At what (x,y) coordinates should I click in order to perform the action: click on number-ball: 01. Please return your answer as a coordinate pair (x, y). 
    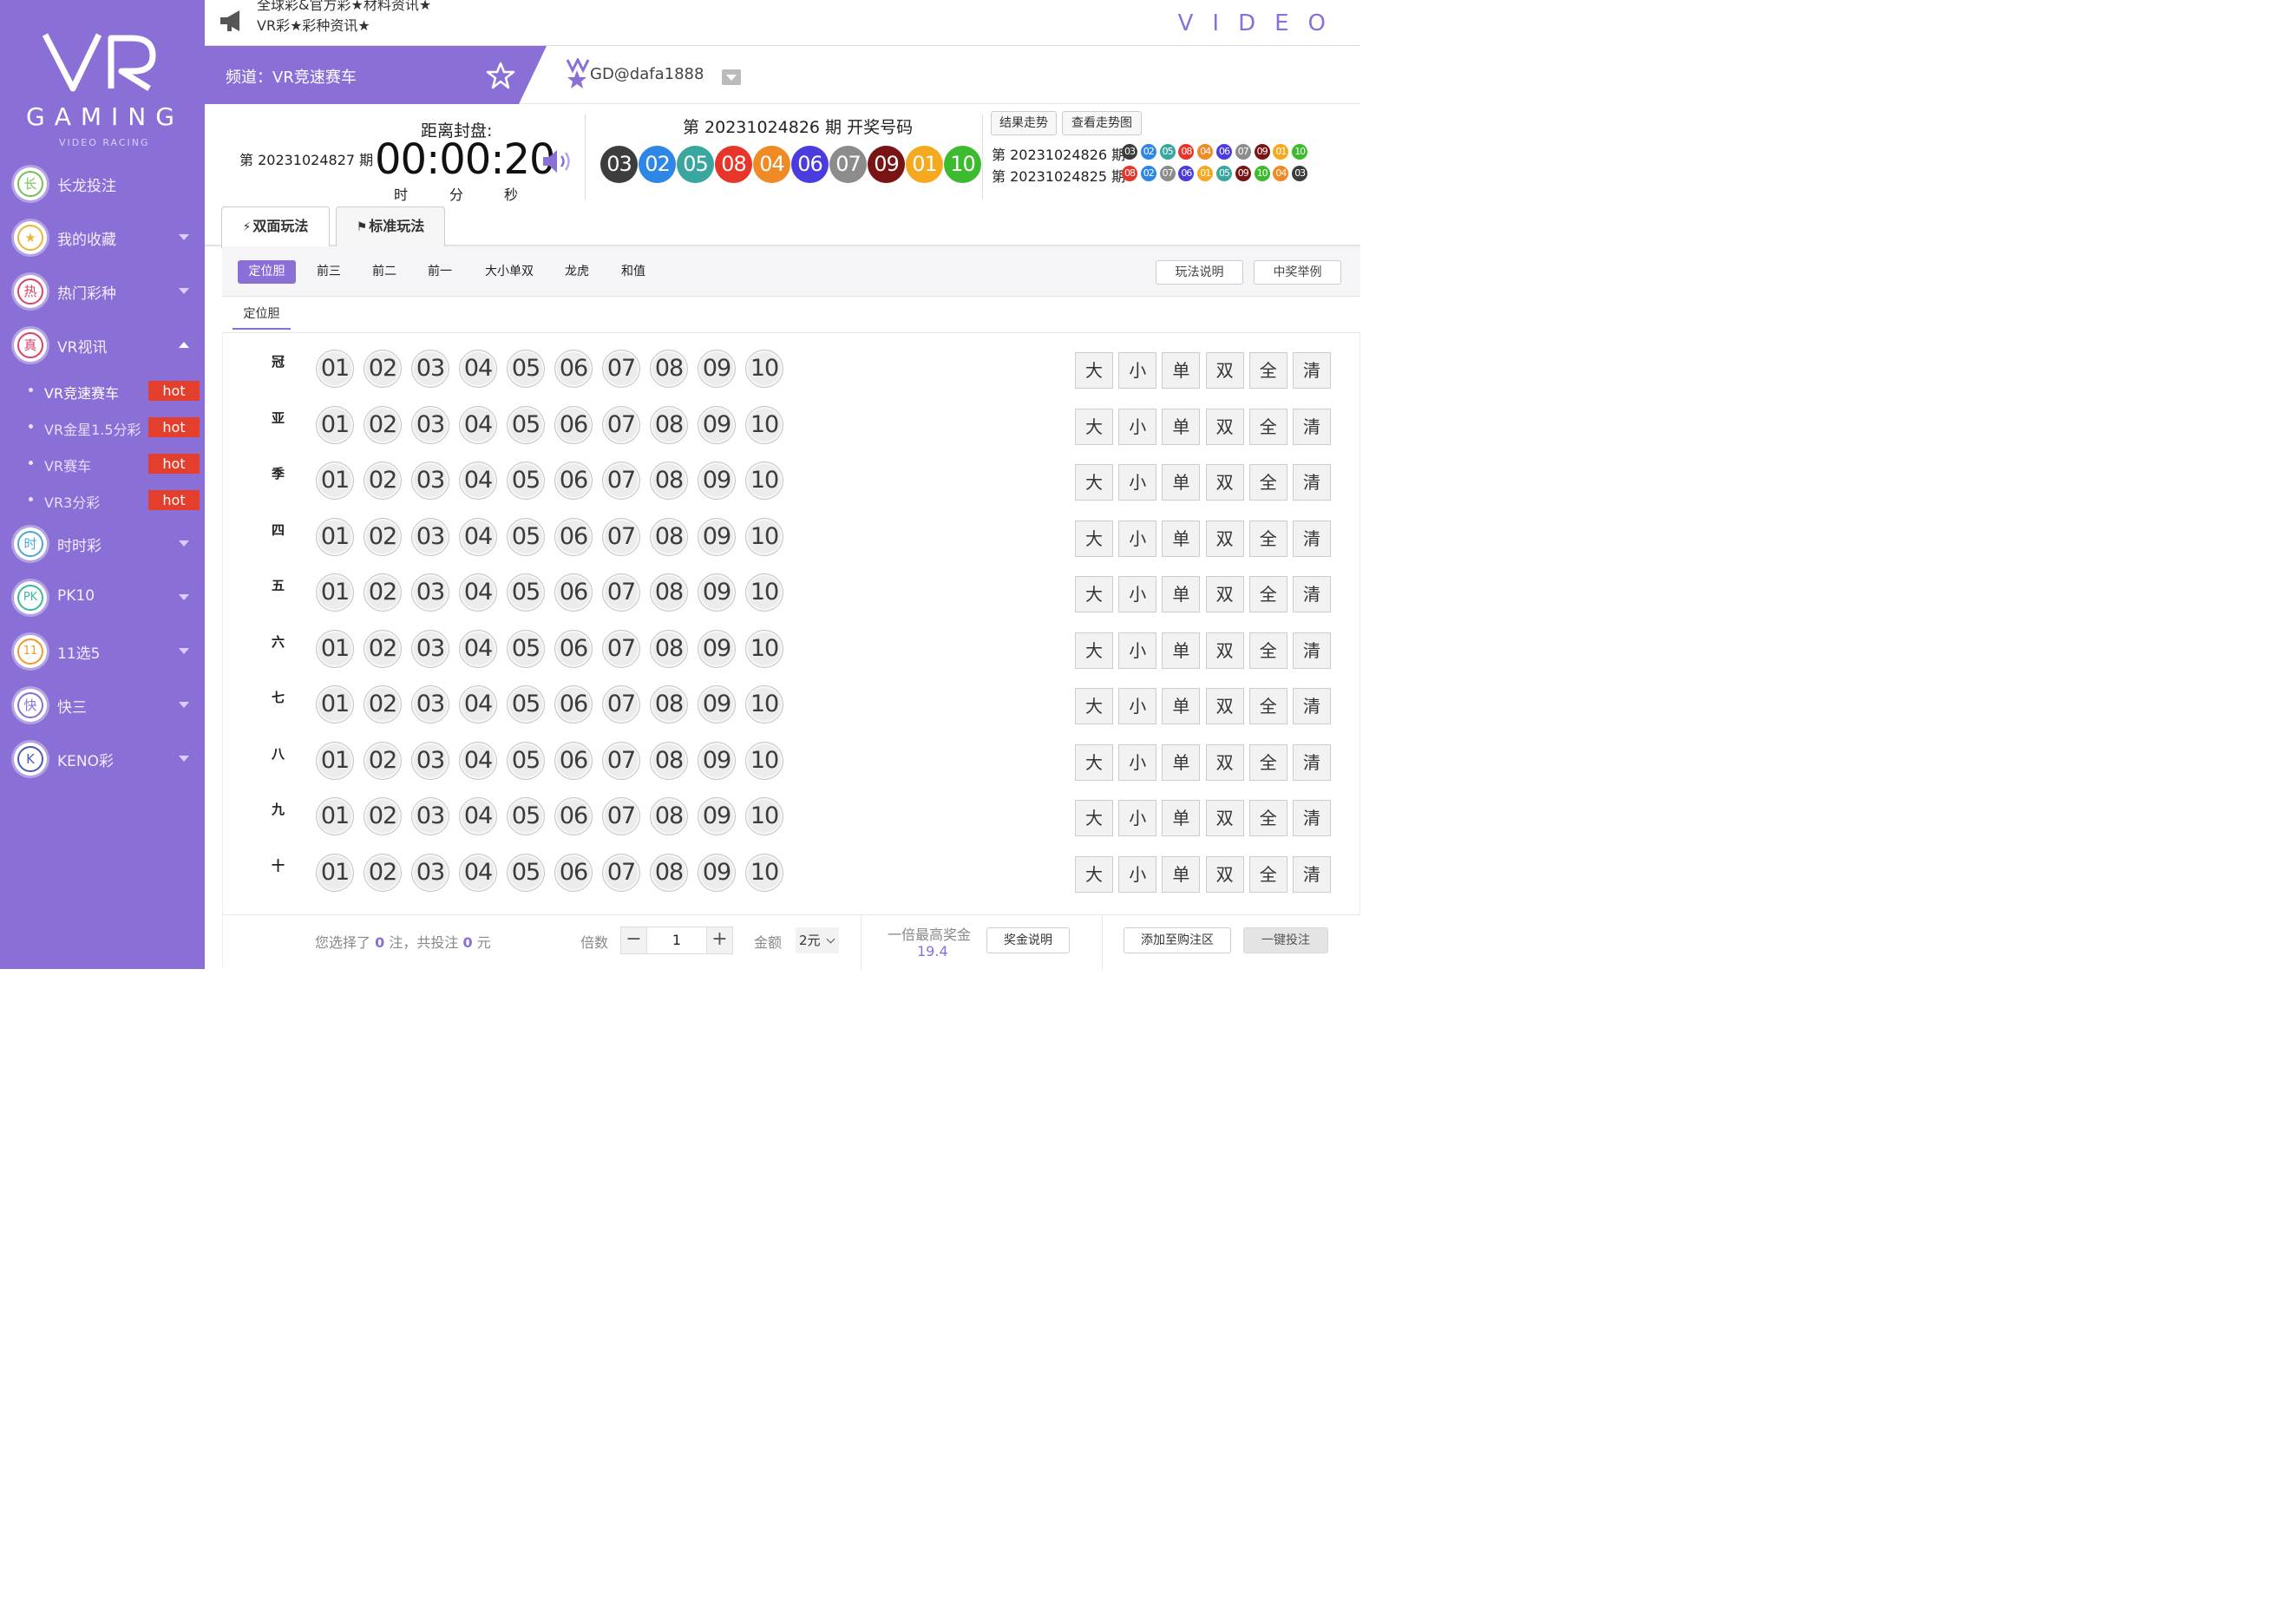
    Looking at the image, I should click on (335, 648).